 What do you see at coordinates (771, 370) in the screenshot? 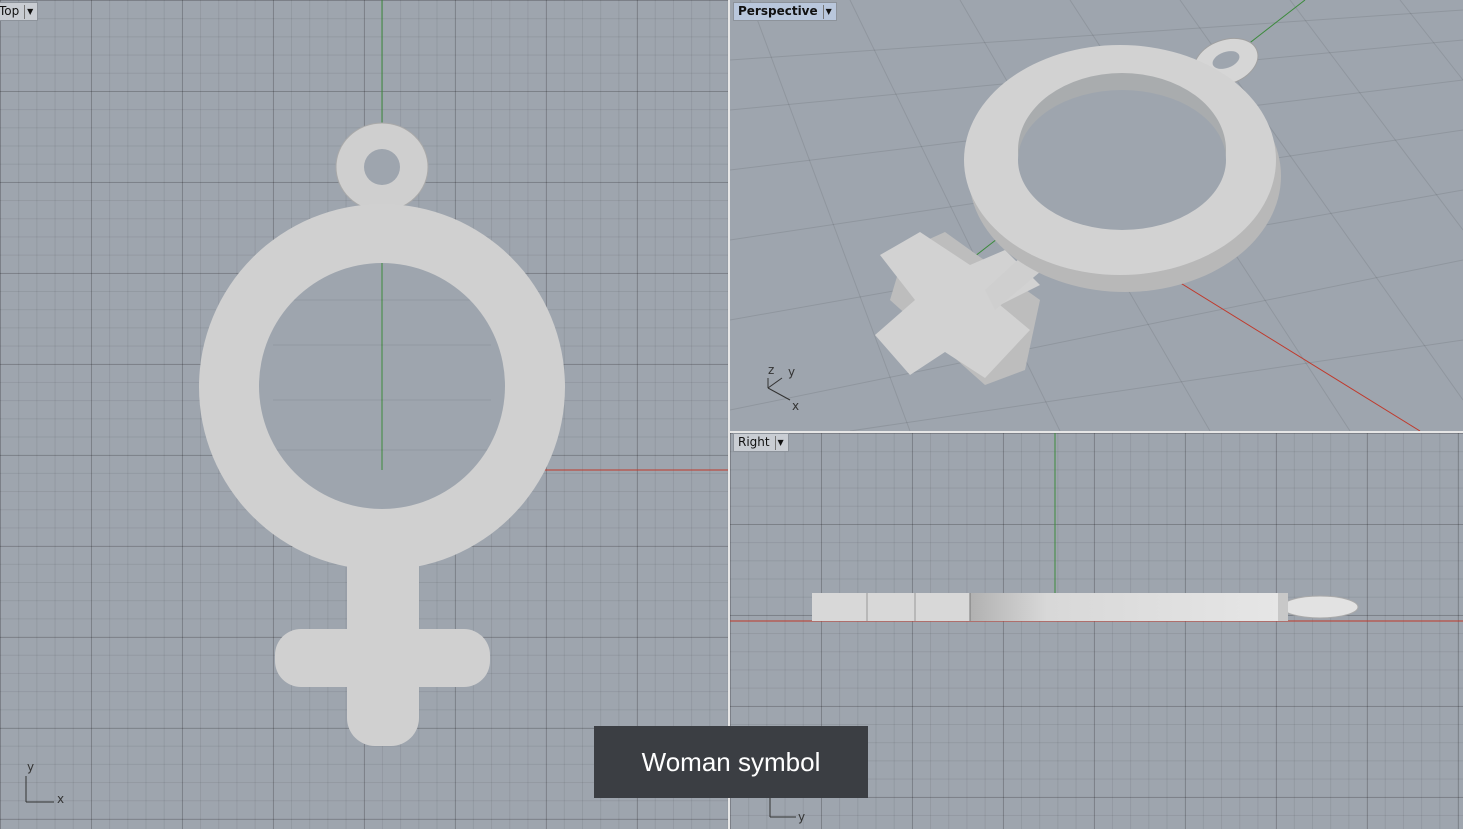
I see `axis-label-z: z` at bounding box center [771, 370].